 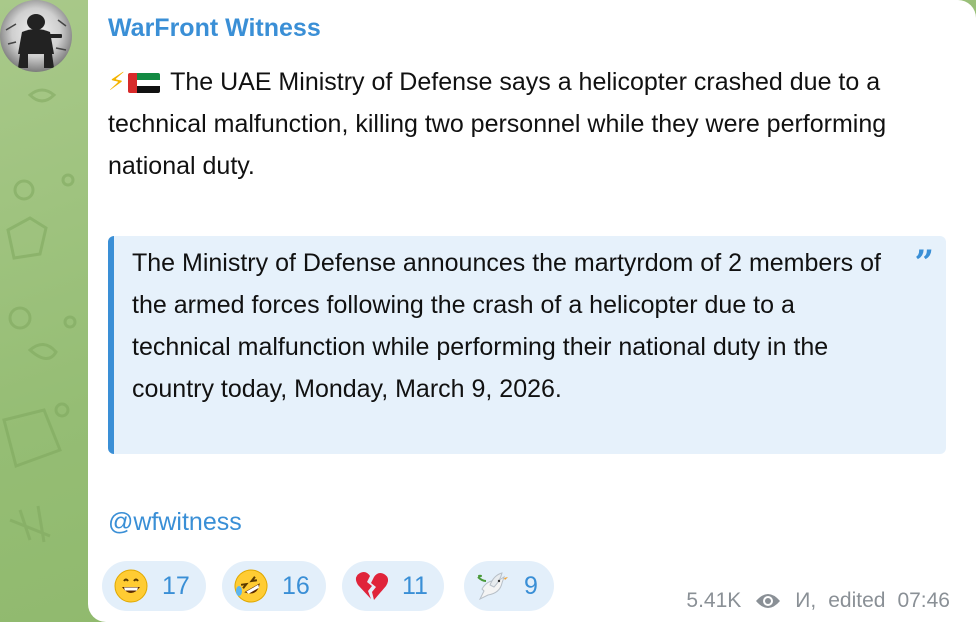 What do you see at coordinates (131, 586) in the screenshot?
I see `grinning-face-icon` at bounding box center [131, 586].